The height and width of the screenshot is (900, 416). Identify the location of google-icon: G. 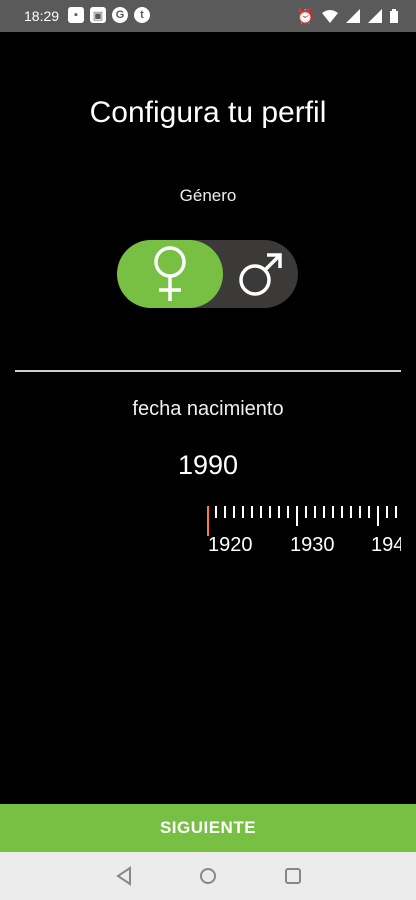
(120, 15).